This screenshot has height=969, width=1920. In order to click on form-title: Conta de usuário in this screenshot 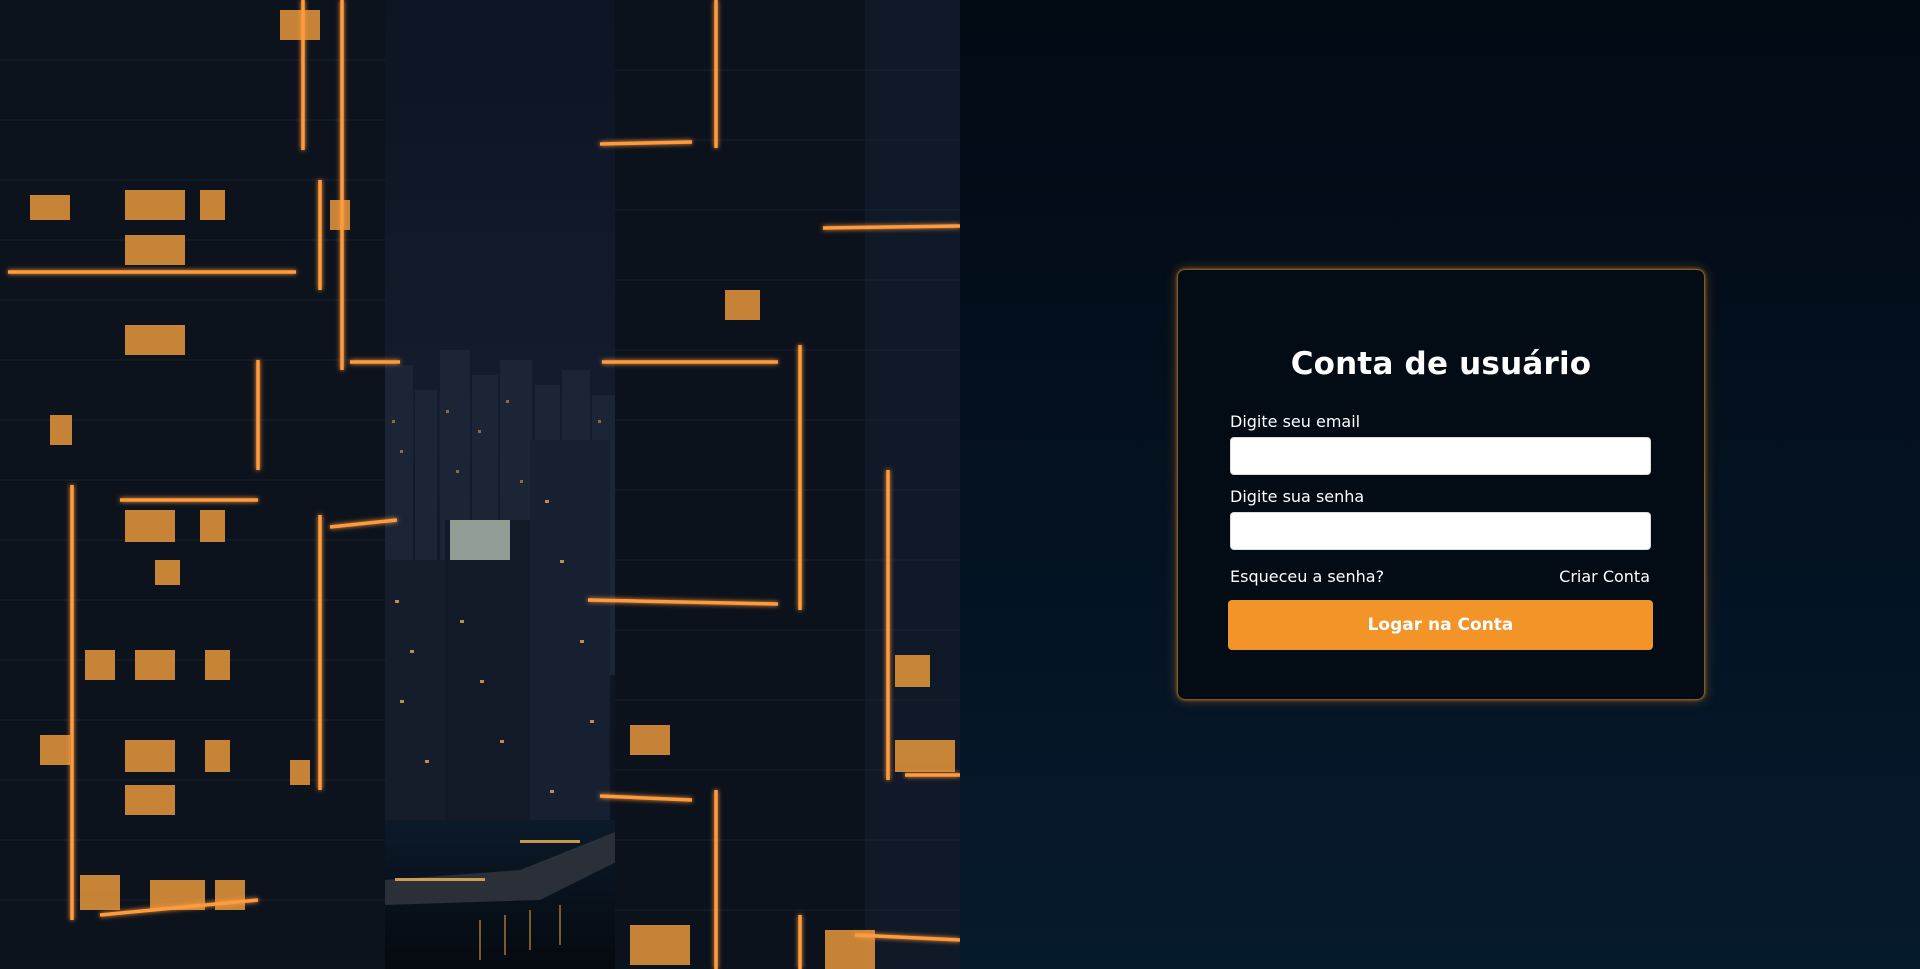, I will do `click(1441, 364)`.